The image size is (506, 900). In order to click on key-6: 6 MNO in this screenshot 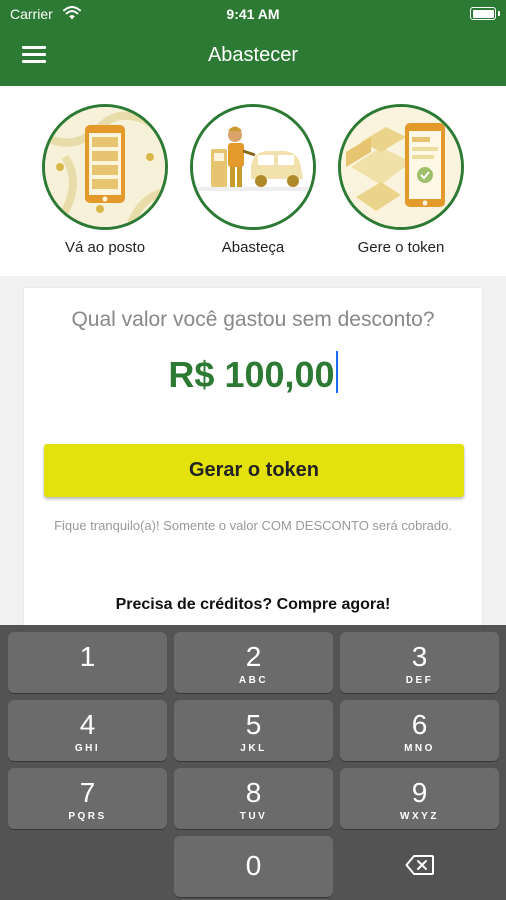, I will do `click(419, 730)`.